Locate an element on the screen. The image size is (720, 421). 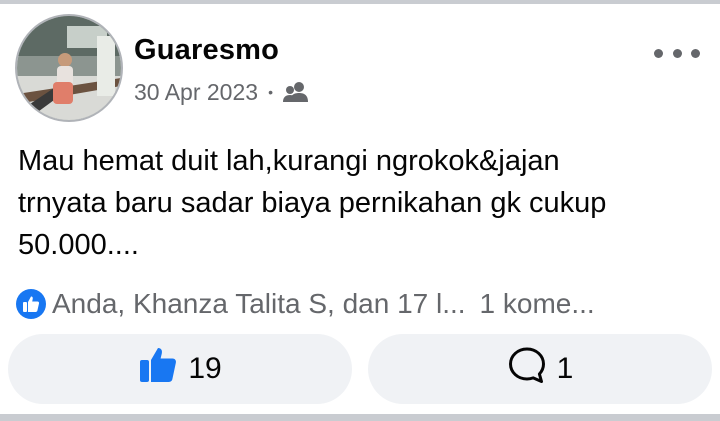
post-text-line: Mau hemat duit lah,kurangi ngrokok&jajan is located at coordinates (289, 161).